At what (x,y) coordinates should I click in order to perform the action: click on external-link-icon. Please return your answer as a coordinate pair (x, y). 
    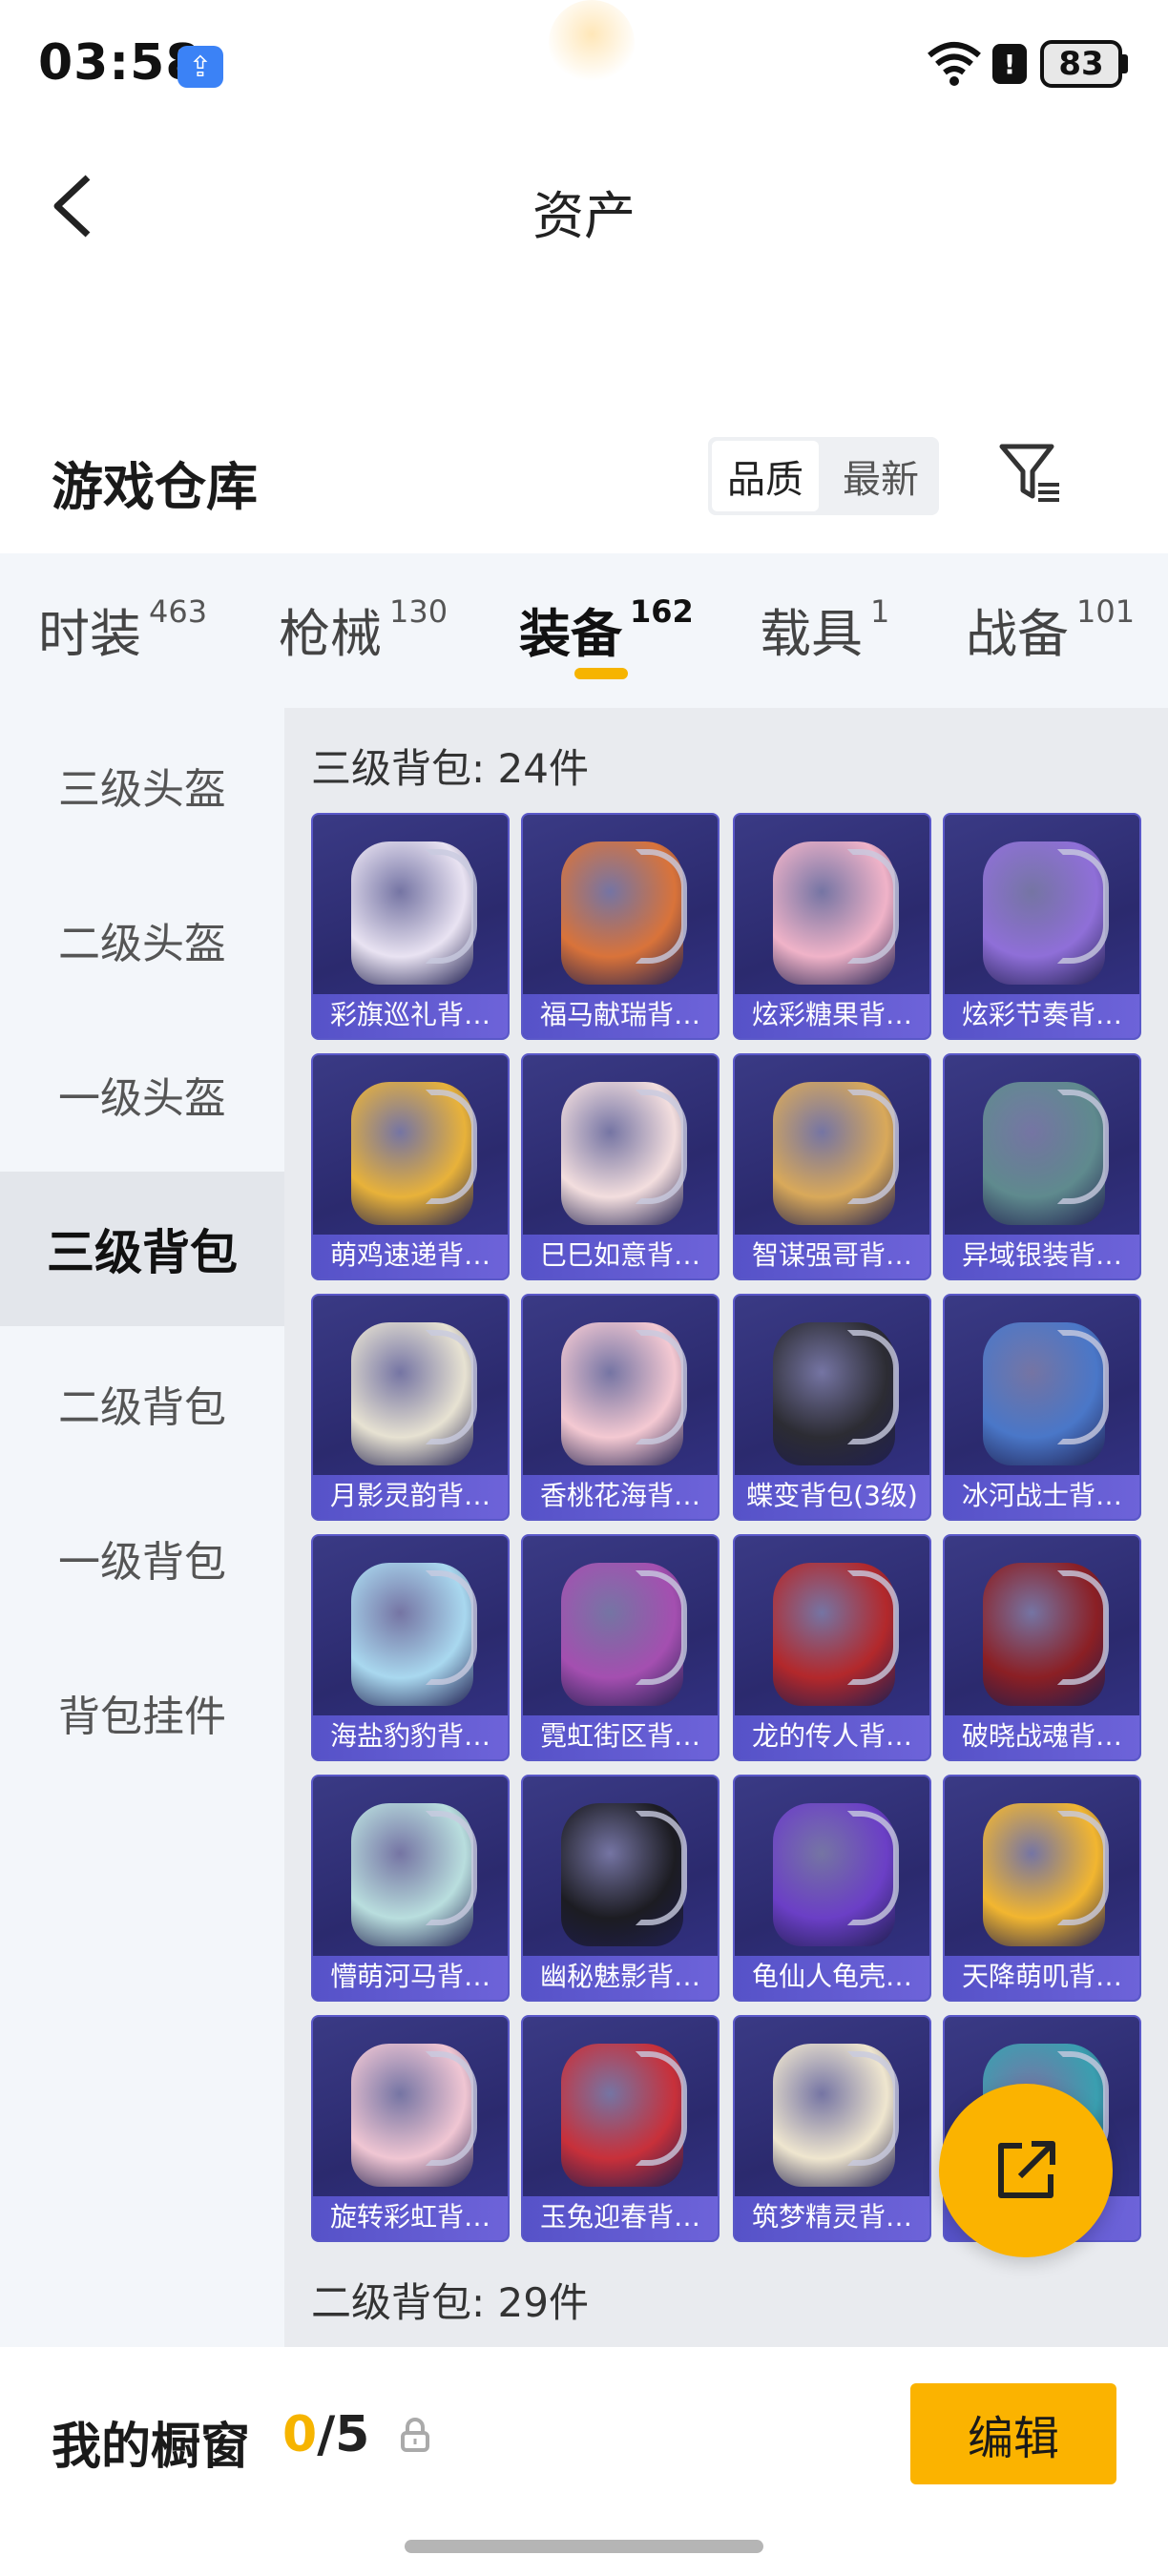
    Looking at the image, I should click on (1026, 2169).